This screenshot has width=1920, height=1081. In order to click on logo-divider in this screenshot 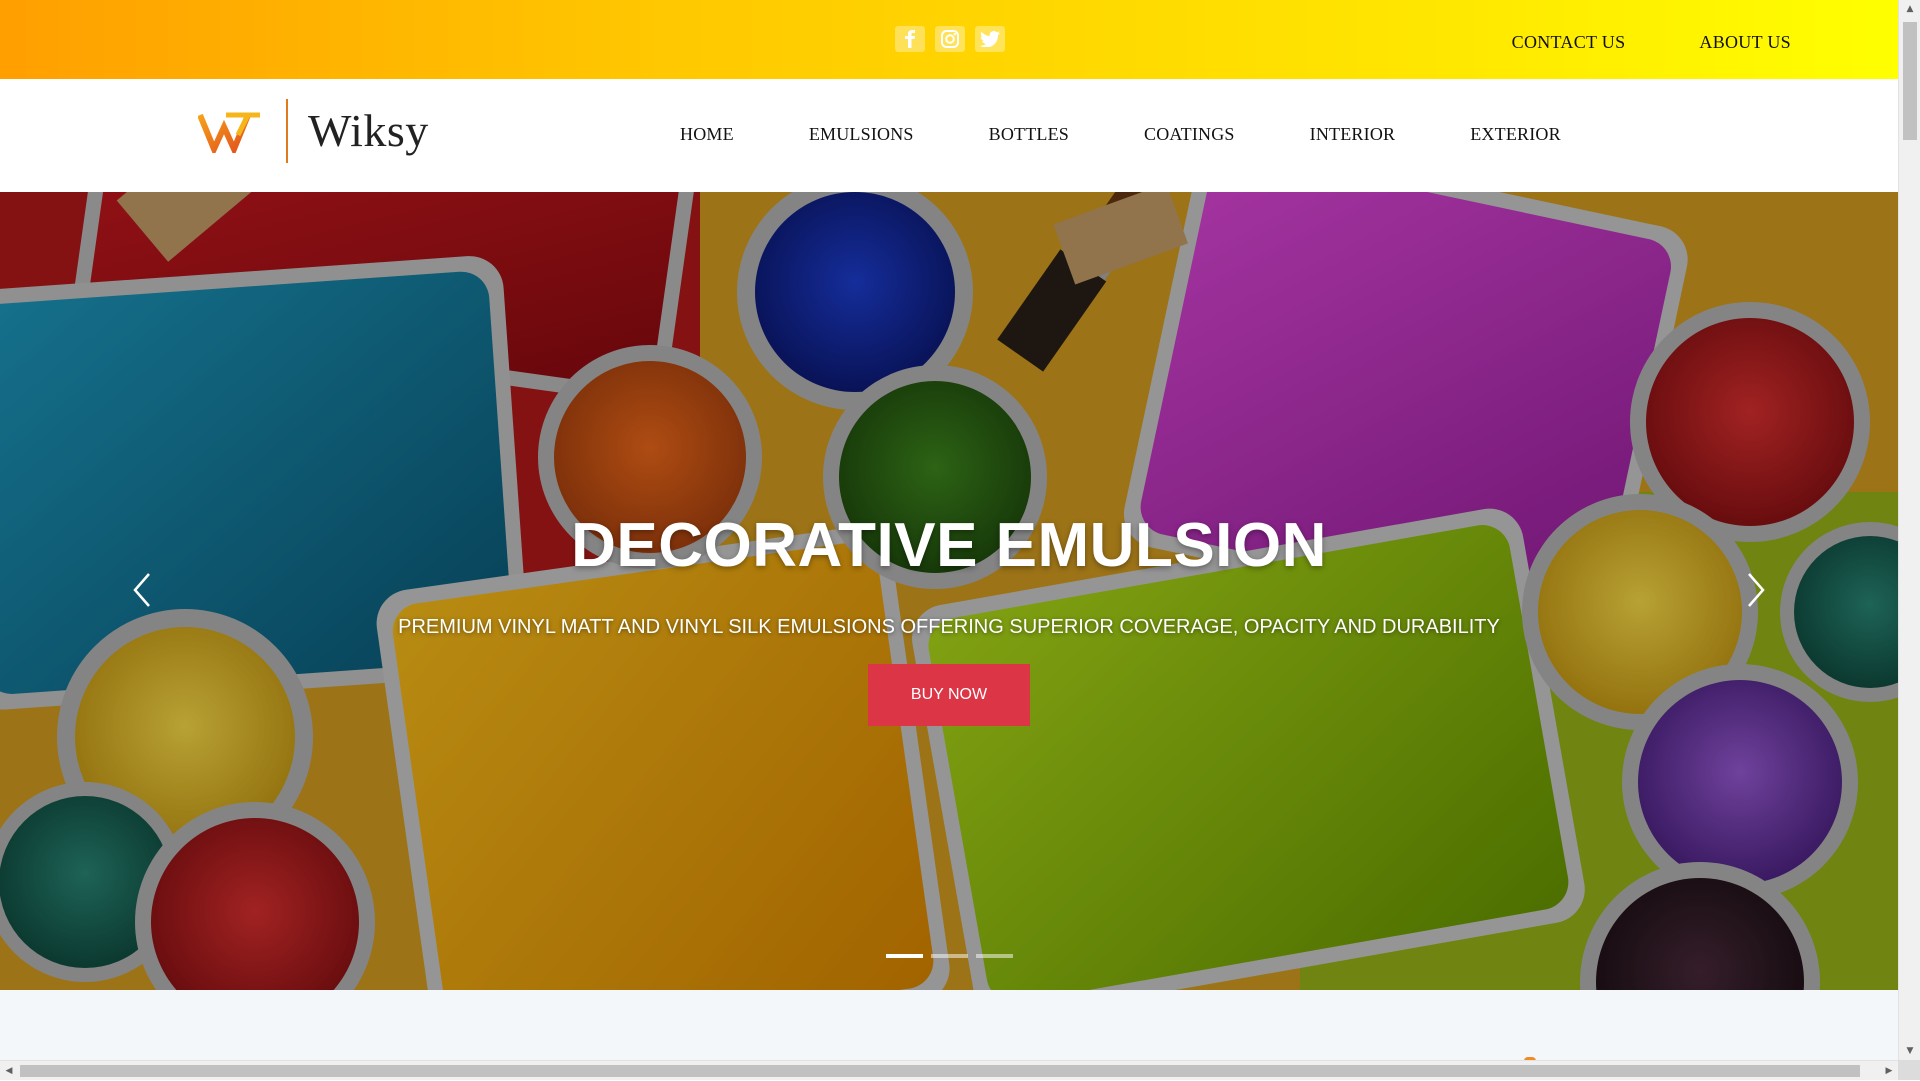, I will do `click(287, 131)`.